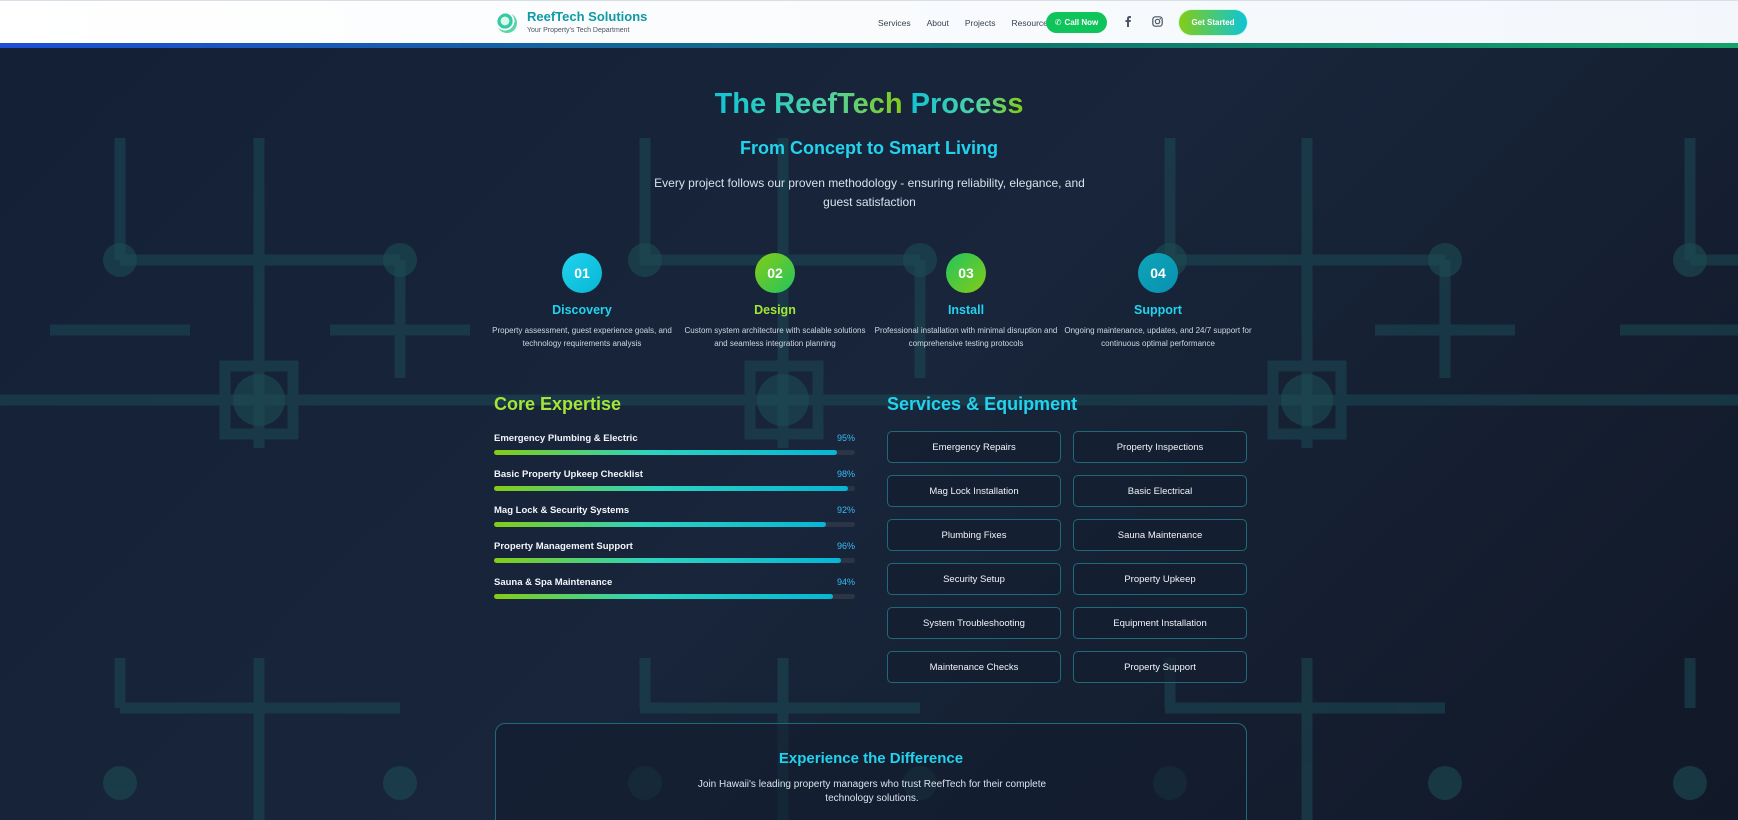  What do you see at coordinates (1160, 623) in the screenshot?
I see `service-equipment-installation: Equipment Installation` at bounding box center [1160, 623].